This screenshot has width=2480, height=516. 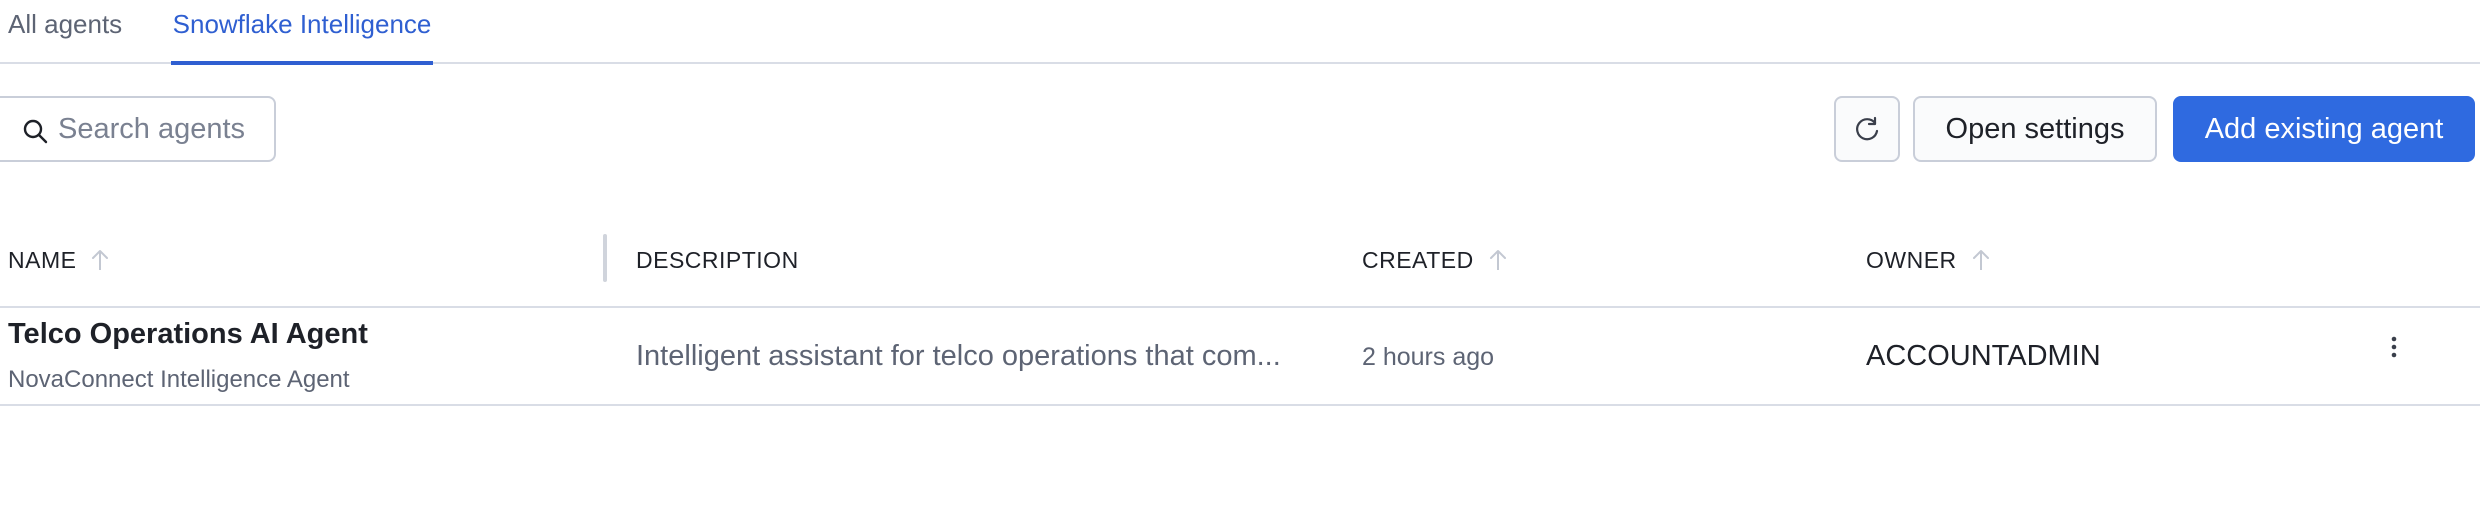 What do you see at coordinates (605, 258) in the screenshot?
I see `column-resize-handle` at bounding box center [605, 258].